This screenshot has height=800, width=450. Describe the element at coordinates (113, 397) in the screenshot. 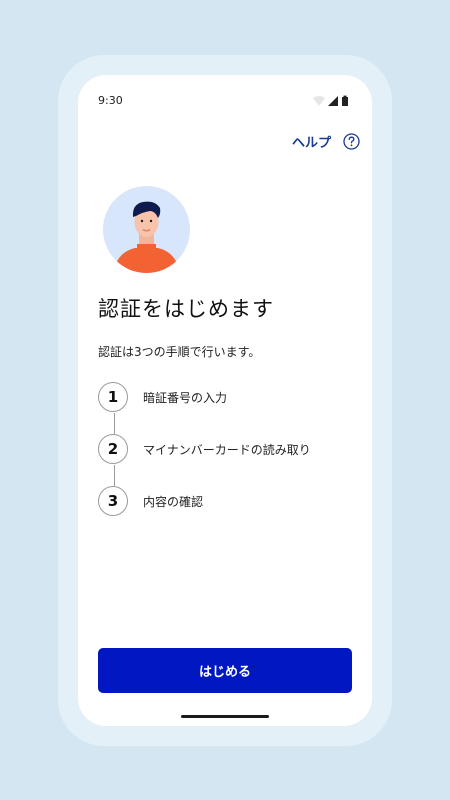

I see `step-number-1: 1` at that location.